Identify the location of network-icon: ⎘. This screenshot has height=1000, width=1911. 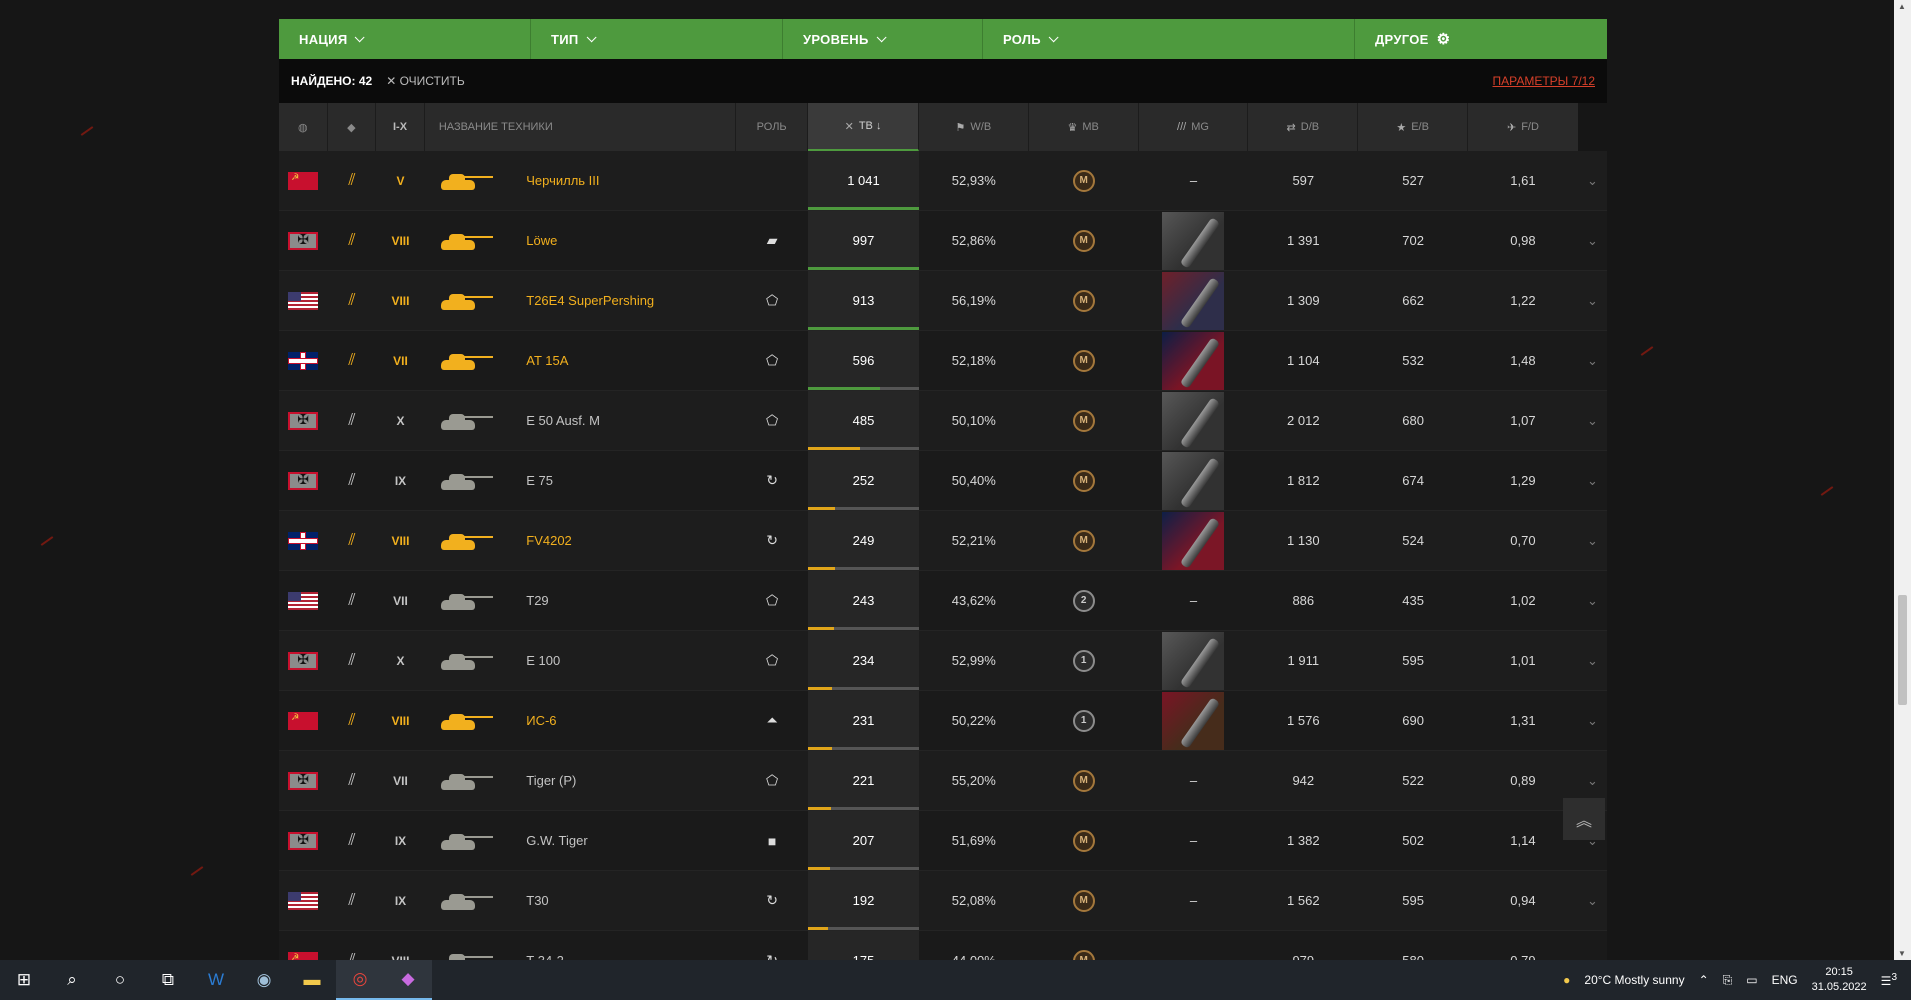
(1728, 980).